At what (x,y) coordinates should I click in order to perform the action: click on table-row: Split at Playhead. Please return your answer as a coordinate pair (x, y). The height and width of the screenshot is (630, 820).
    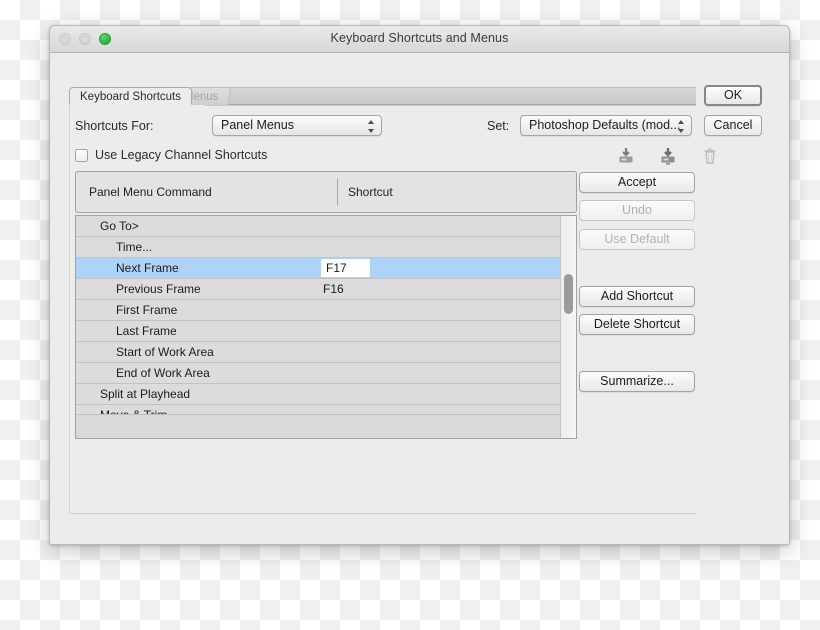
    Looking at the image, I should click on (318, 394).